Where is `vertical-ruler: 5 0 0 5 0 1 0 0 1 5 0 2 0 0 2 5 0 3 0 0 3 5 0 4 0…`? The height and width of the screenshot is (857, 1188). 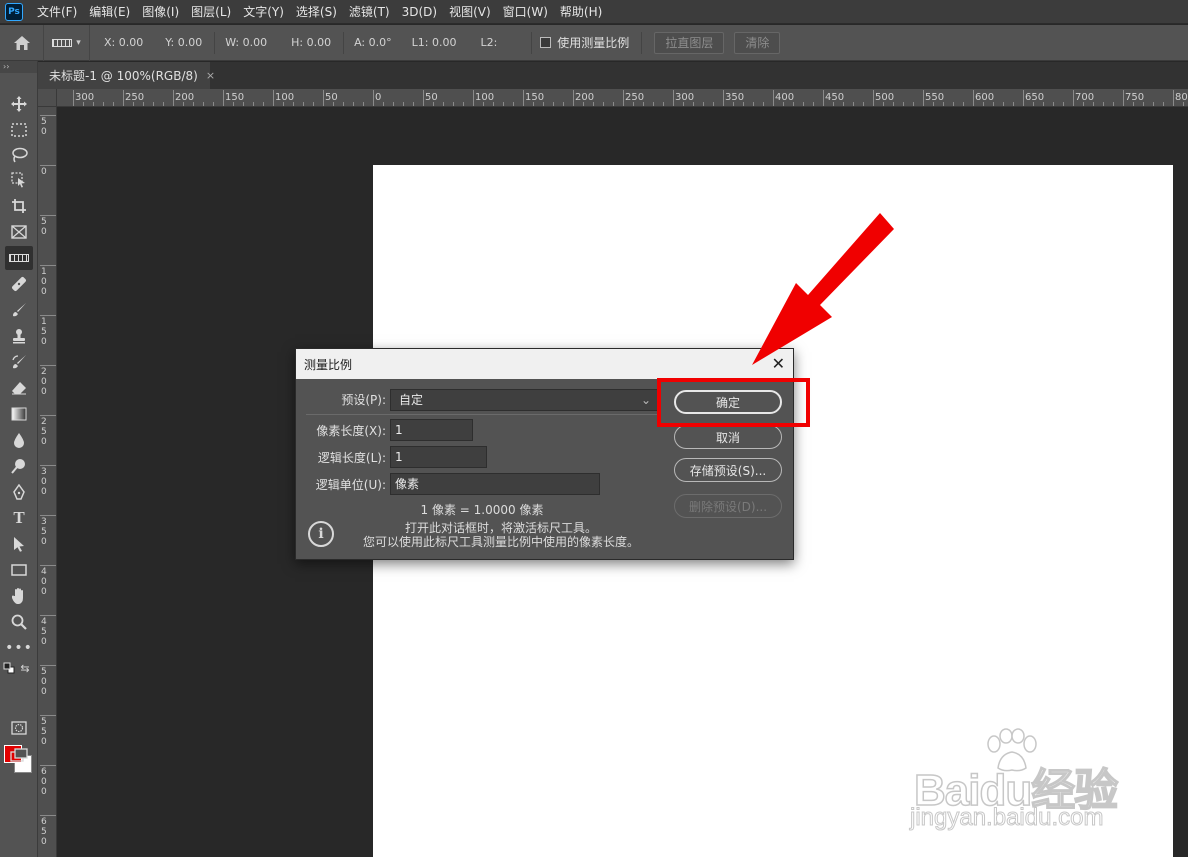 vertical-ruler: 5 0 0 5 0 1 0 0 1 5 0 2 0 0 2 5 0 3 0 0 3 5 0 4 0… is located at coordinates (47, 482).